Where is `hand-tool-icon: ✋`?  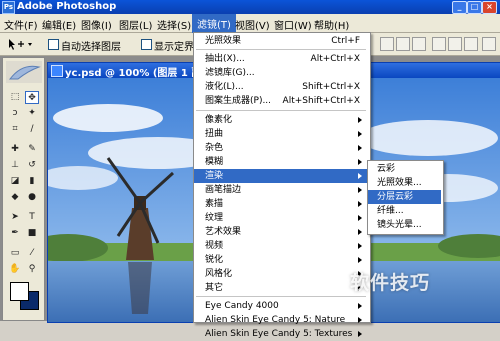
hand-tool-icon: ✋ is located at coordinates (15, 269).